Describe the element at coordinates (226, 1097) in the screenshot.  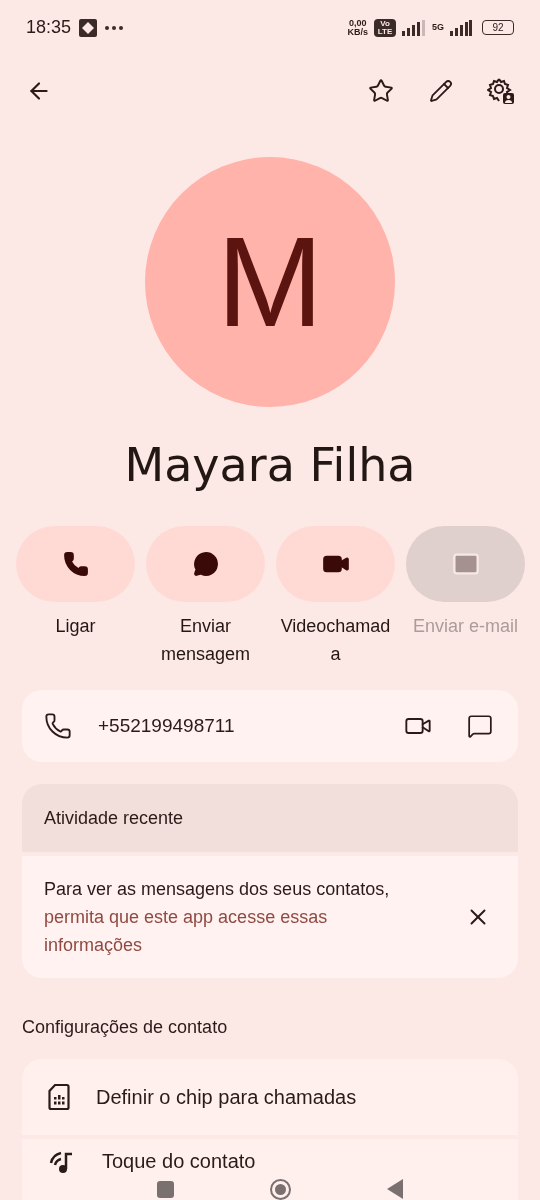
I see `settings-label: Definir o chip para chamadas` at that location.